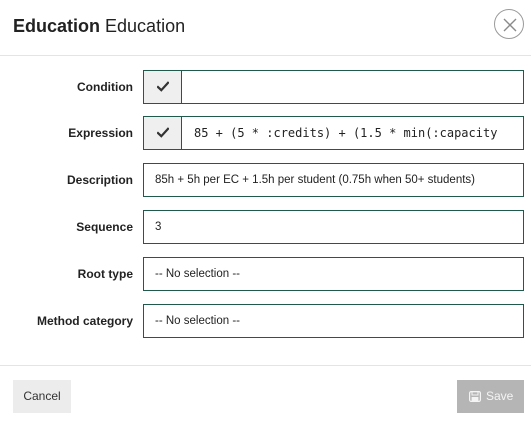 This screenshot has height=425, width=531. I want to click on dialog-title-rest: Education, so click(145, 26).